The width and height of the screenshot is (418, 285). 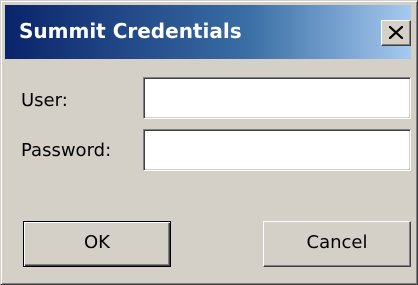 What do you see at coordinates (277, 150) in the screenshot?
I see `password-input` at bounding box center [277, 150].